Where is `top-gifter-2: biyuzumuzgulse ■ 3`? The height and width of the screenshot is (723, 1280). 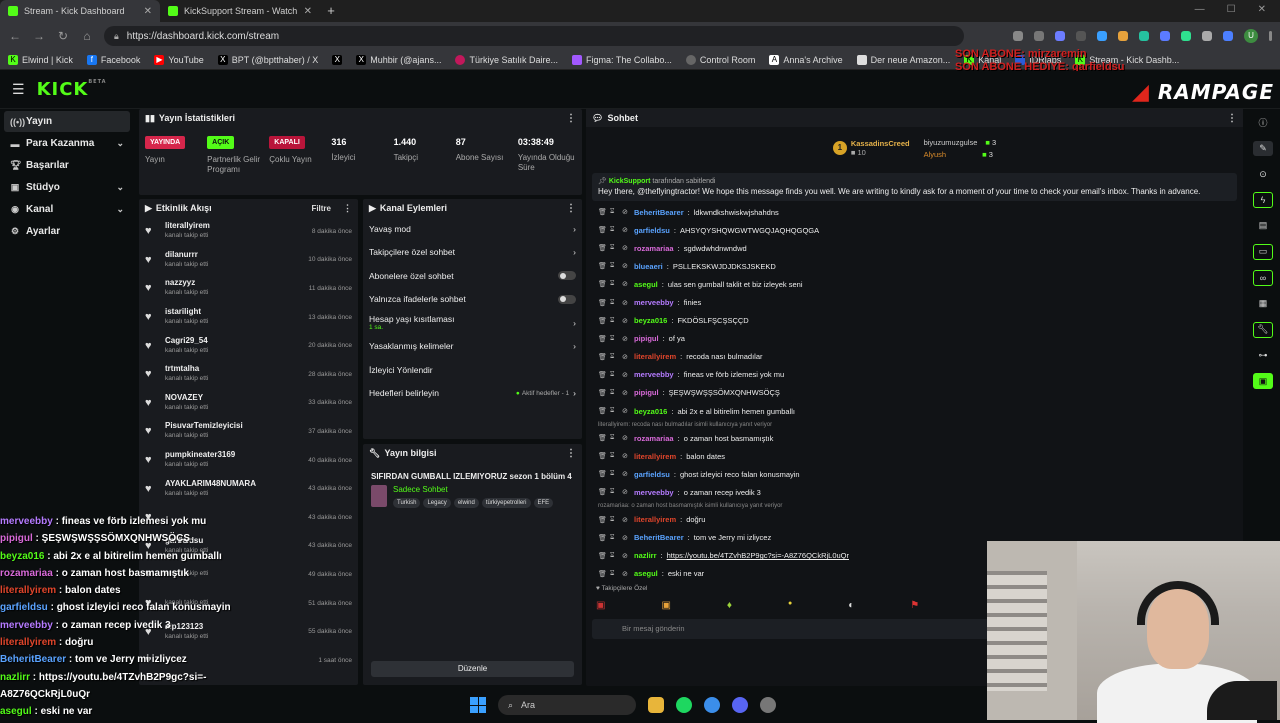
top-gifter-2: biyuzumuzgulse ■ 3 is located at coordinates (960, 142).